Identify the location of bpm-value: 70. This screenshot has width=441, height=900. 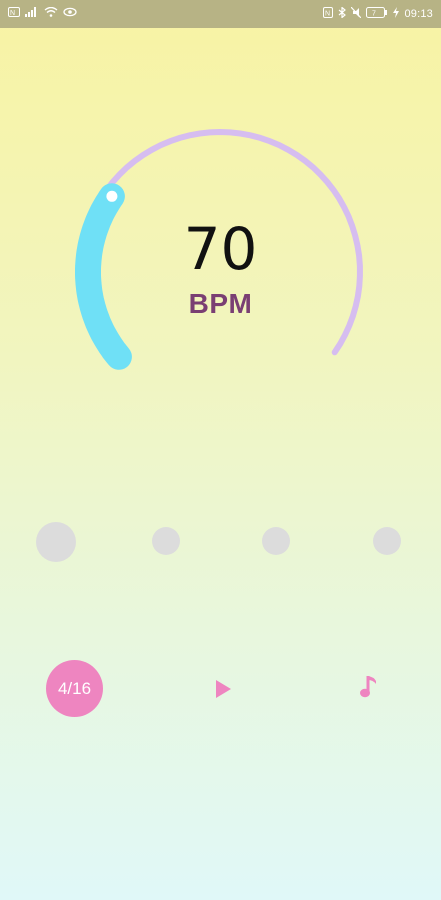
(220, 249).